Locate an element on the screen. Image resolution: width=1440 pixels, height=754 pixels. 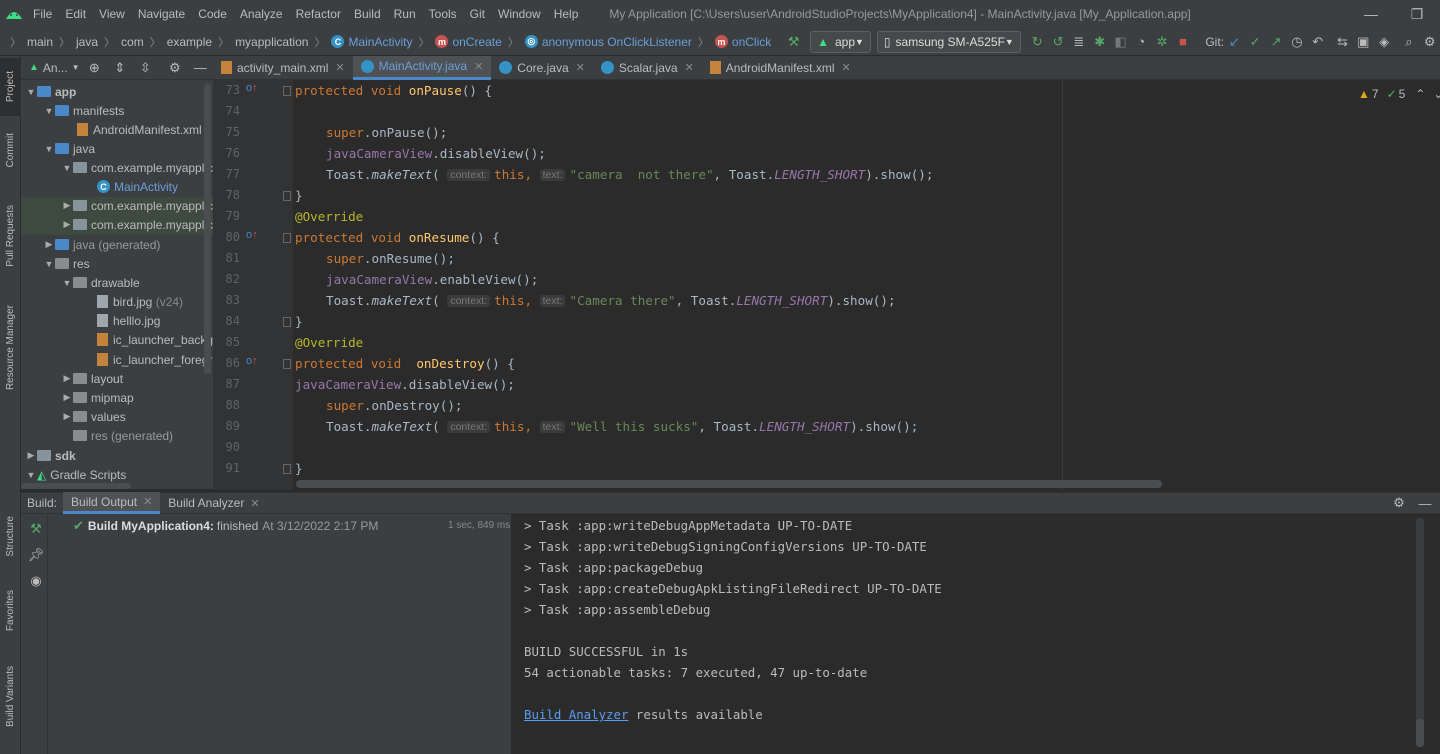
locate-file-icon: ⊕ is located at coordinates (95, 68).